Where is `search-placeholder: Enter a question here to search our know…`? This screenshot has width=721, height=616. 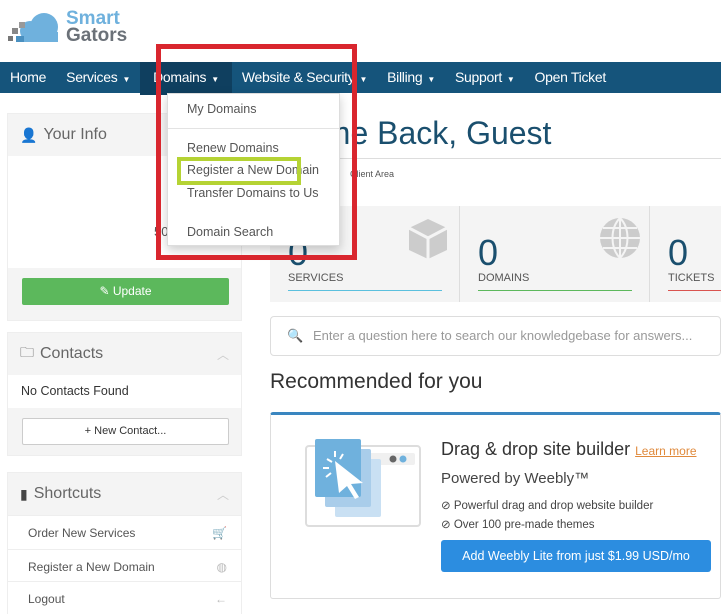
search-placeholder: Enter a question here to search our know… is located at coordinates (503, 335).